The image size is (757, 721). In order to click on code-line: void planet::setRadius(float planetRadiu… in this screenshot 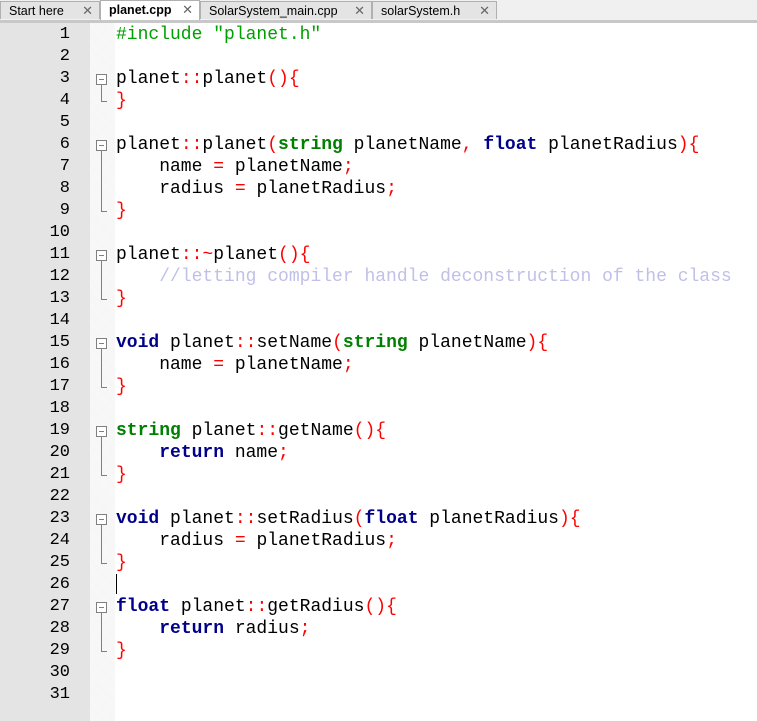, I will do `click(348, 519)`.